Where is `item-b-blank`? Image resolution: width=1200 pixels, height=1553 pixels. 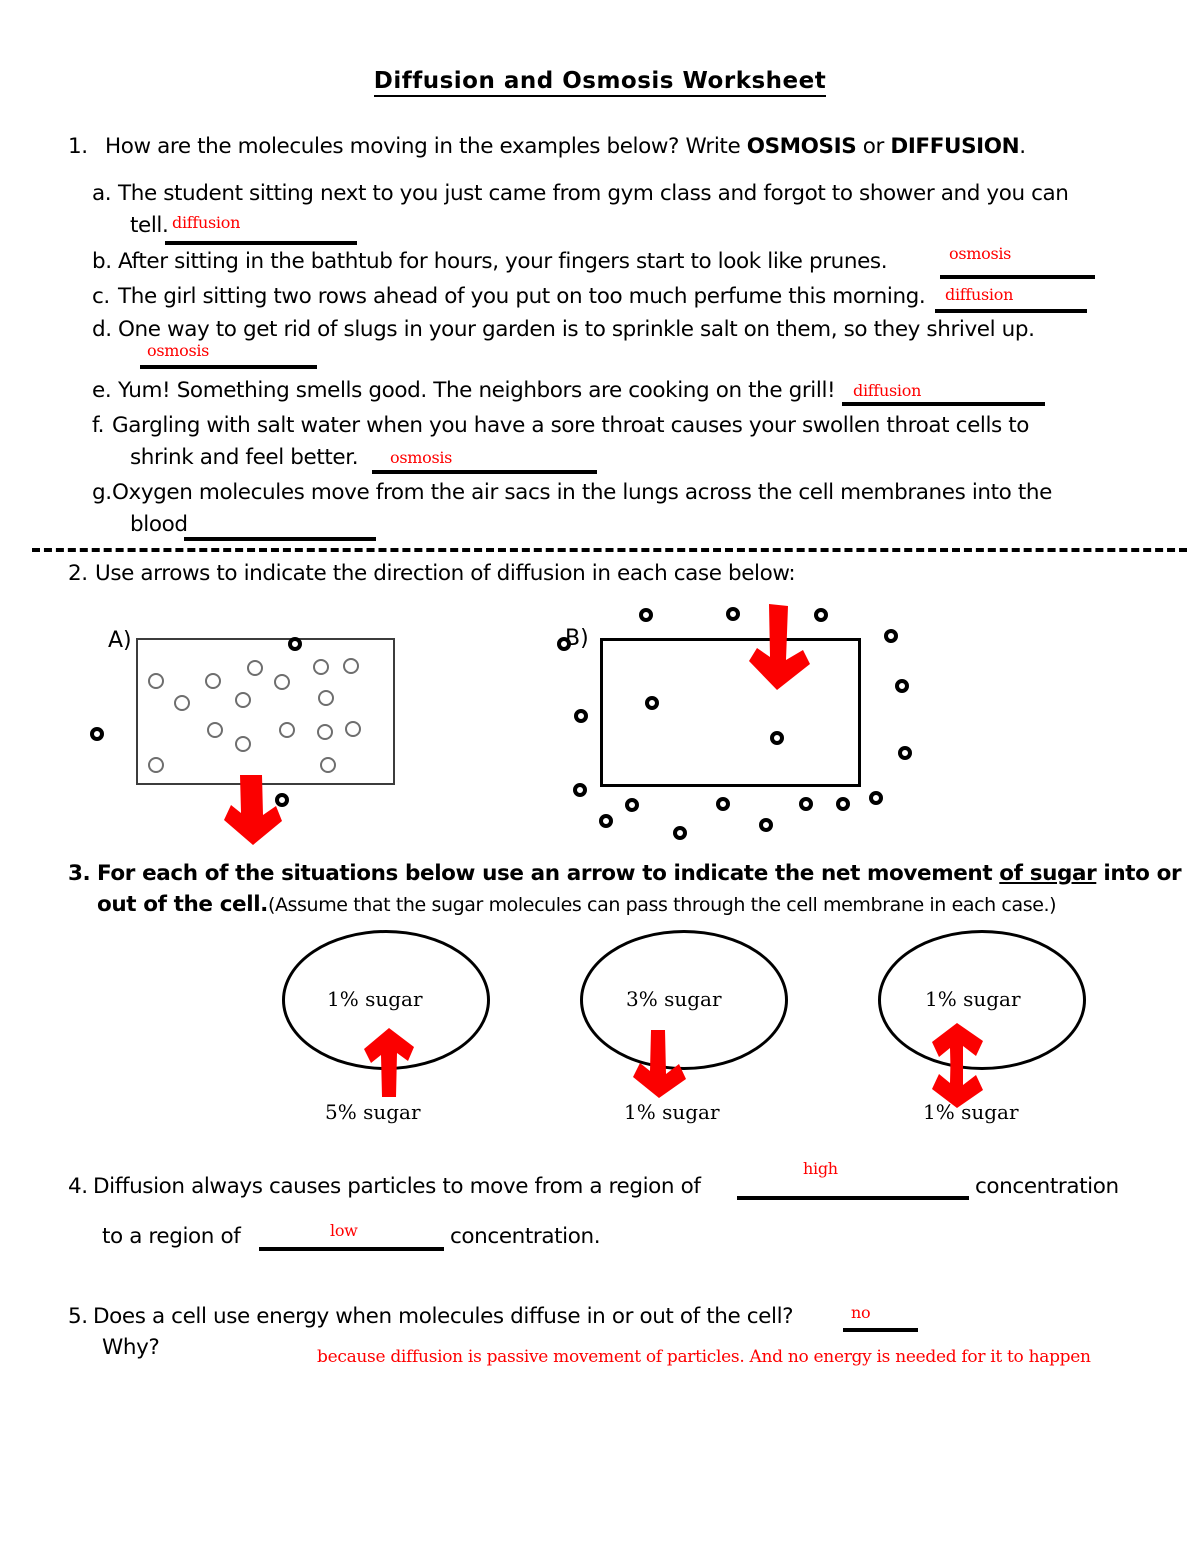 item-b-blank is located at coordinates (1017, 277).